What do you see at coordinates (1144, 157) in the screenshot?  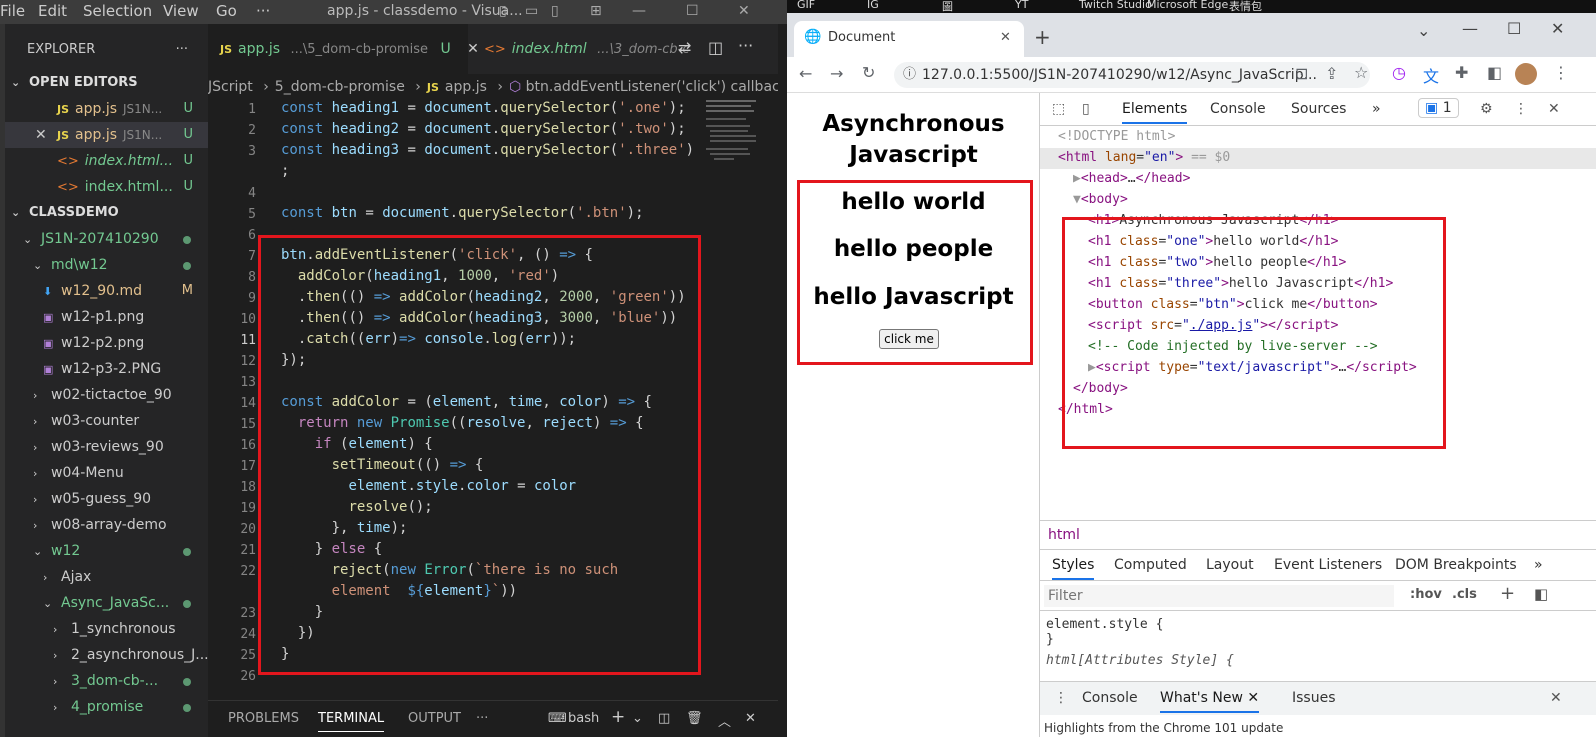 I see `dom-node: <html lang="en"> == $0` at bounding box center [1144, 157].